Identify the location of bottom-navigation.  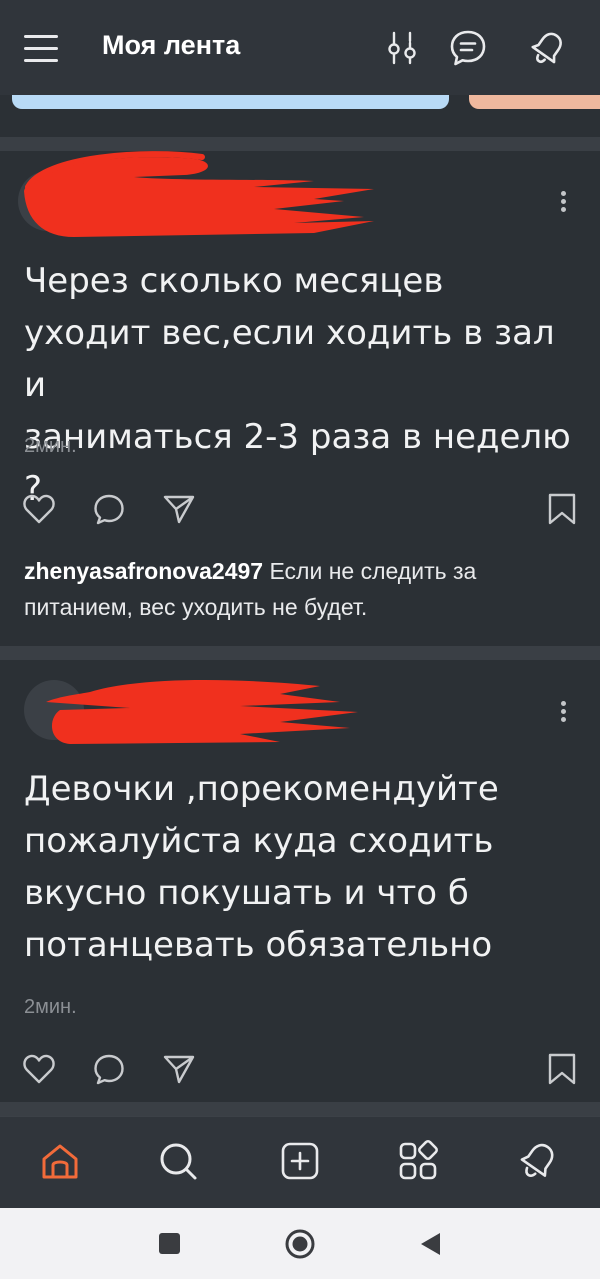
(300, 1162).